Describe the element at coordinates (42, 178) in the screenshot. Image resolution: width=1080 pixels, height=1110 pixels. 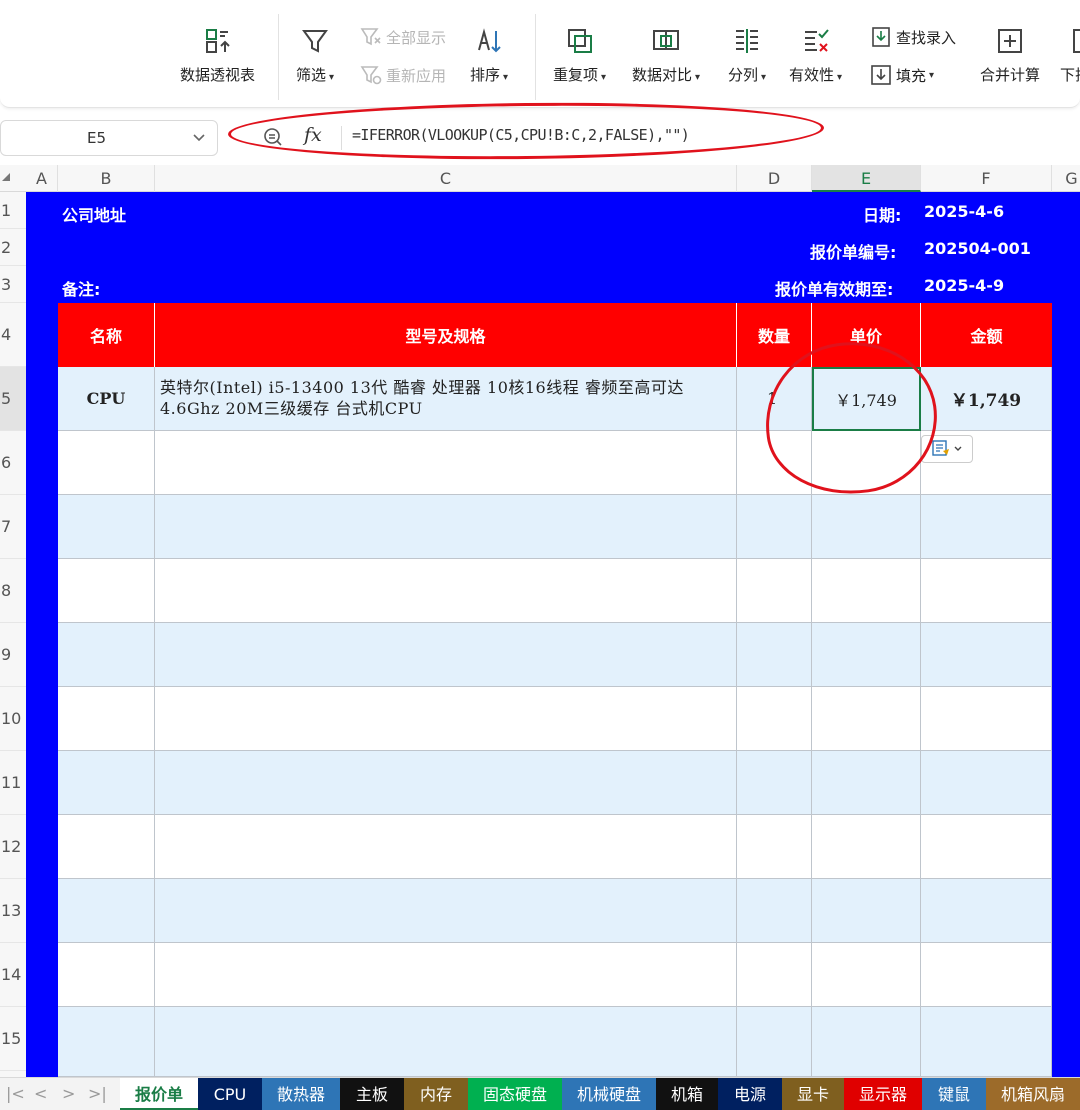
I see `column-header-a: A` at that location.